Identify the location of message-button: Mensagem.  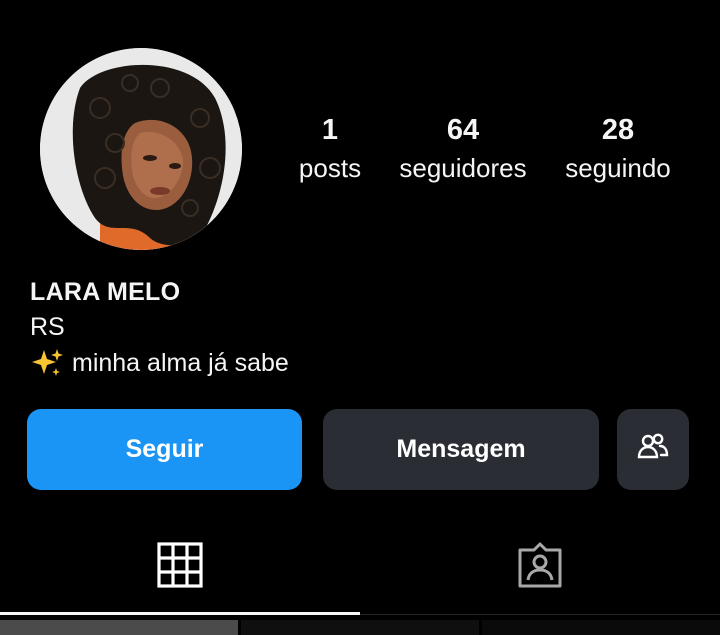
(461, 449).